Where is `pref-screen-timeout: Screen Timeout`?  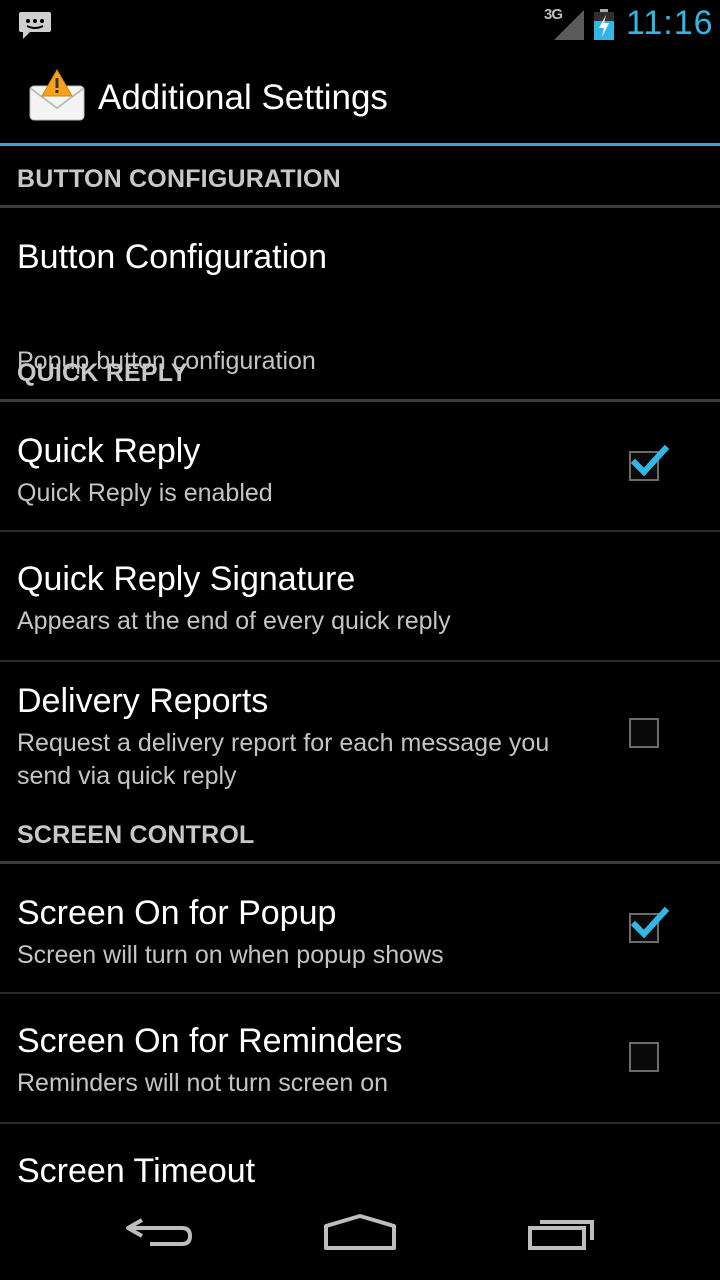
pref-screen-timeout: Screen Timeout is located at coordinates (360, 1155).